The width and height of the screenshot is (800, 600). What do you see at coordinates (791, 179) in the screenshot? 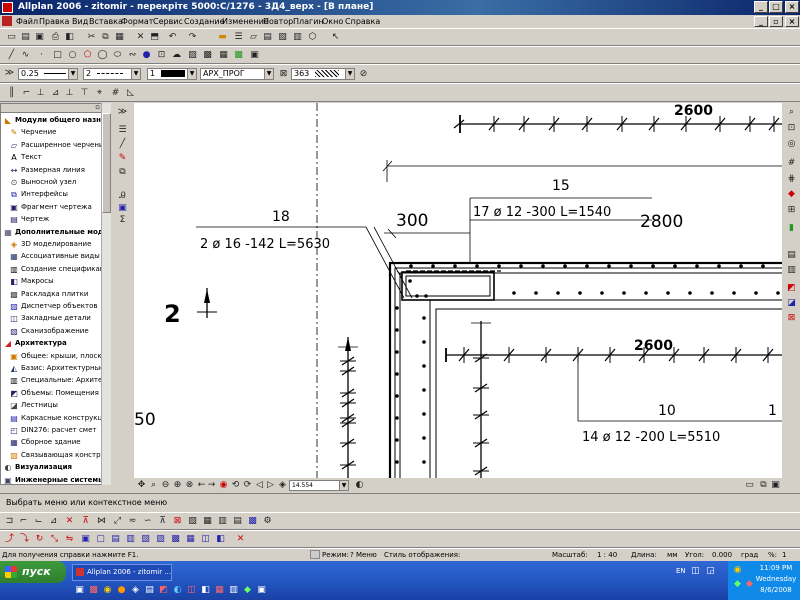
I see `rebar-icon: ⋕` at bounding box center [791, 179].